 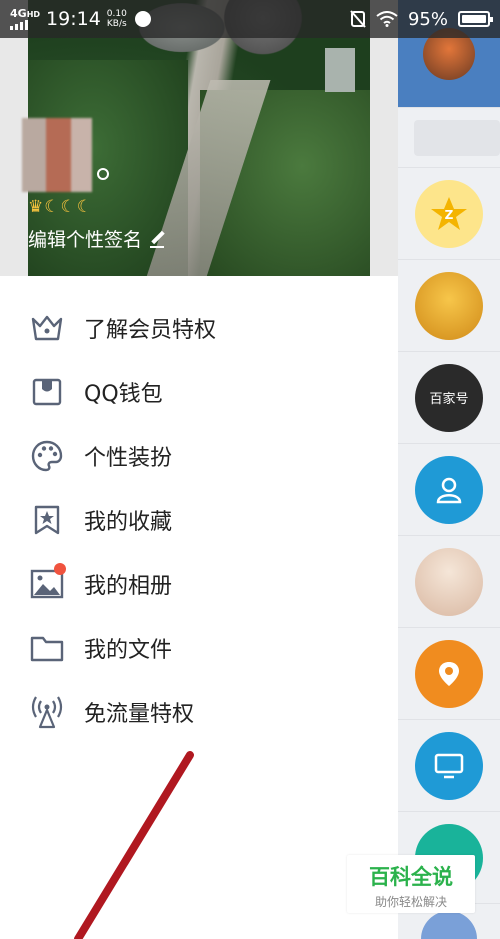 I want to click on battery-percent: 95%, so click(x=427, y=19).